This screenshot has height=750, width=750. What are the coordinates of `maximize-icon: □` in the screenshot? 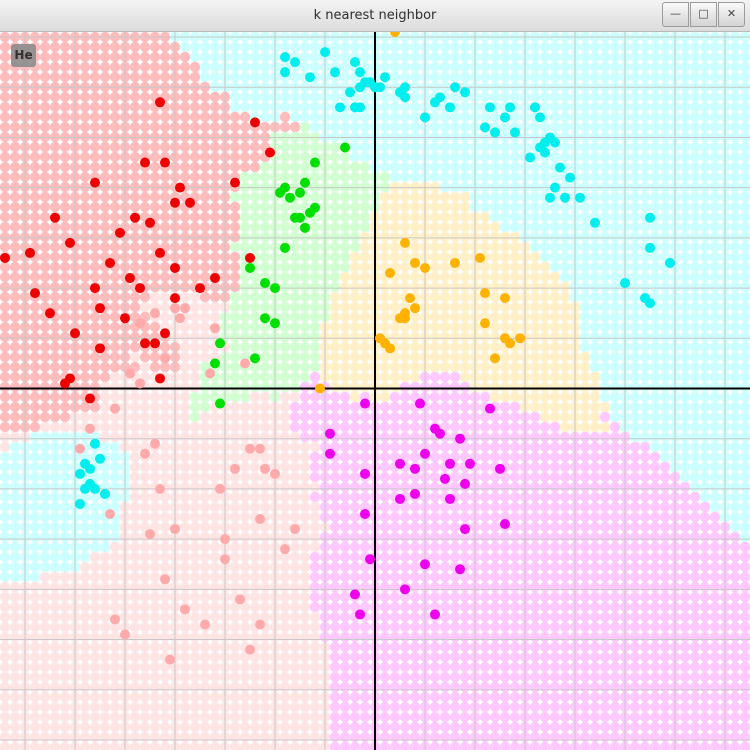 It's located at (703, 13).